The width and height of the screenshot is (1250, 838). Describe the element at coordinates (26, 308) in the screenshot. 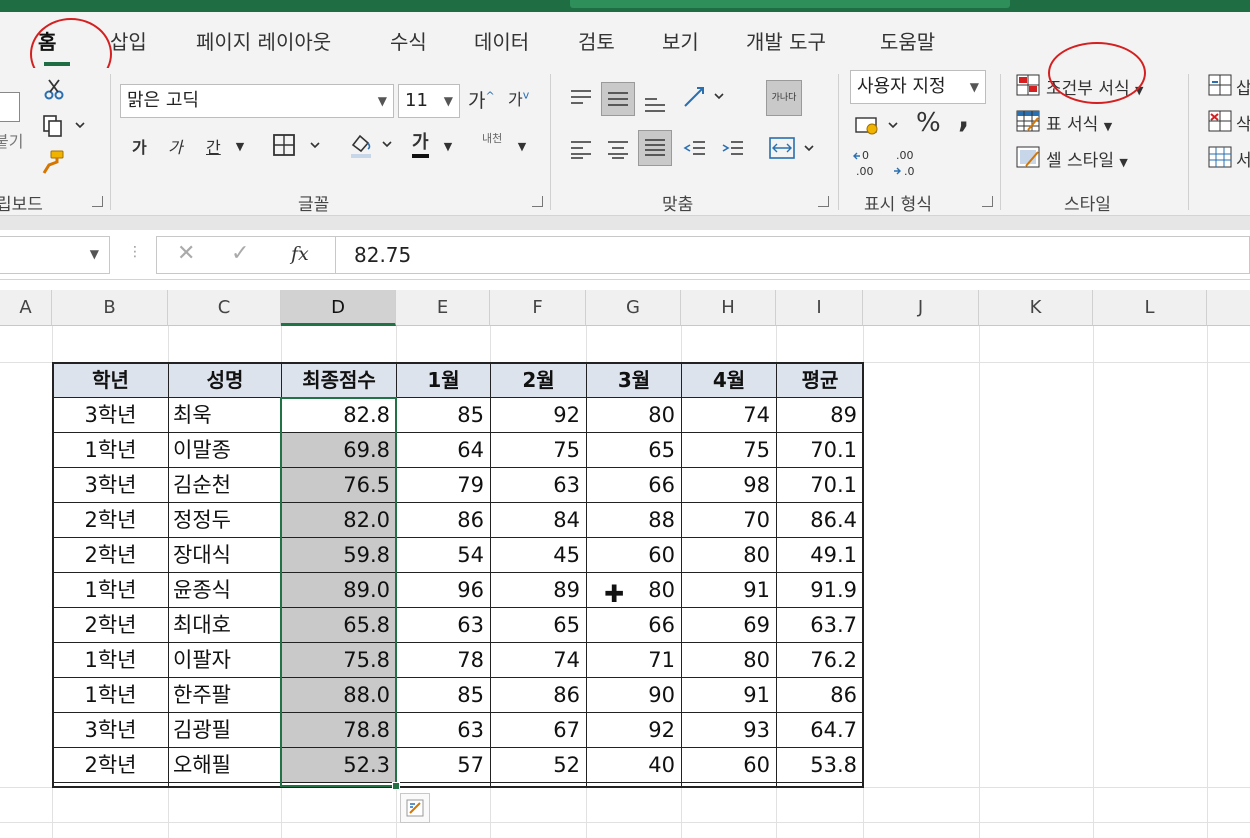

I see `column-header-a: A` at that location.